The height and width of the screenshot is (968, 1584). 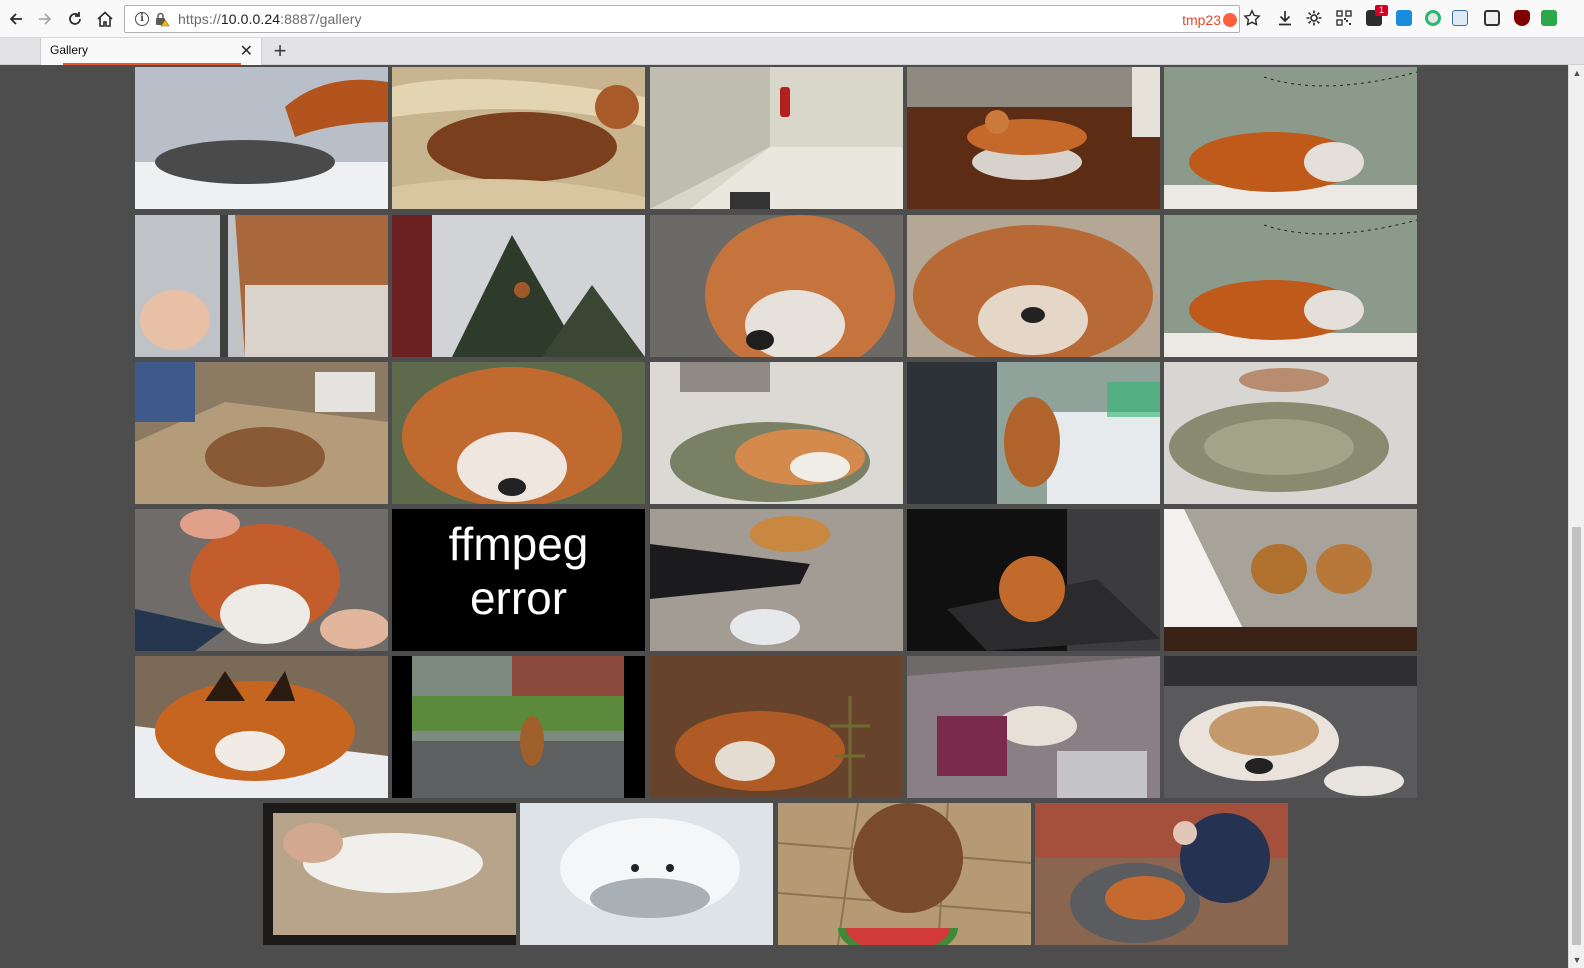 I want to click on forward-button, so click(x=45, y=19).